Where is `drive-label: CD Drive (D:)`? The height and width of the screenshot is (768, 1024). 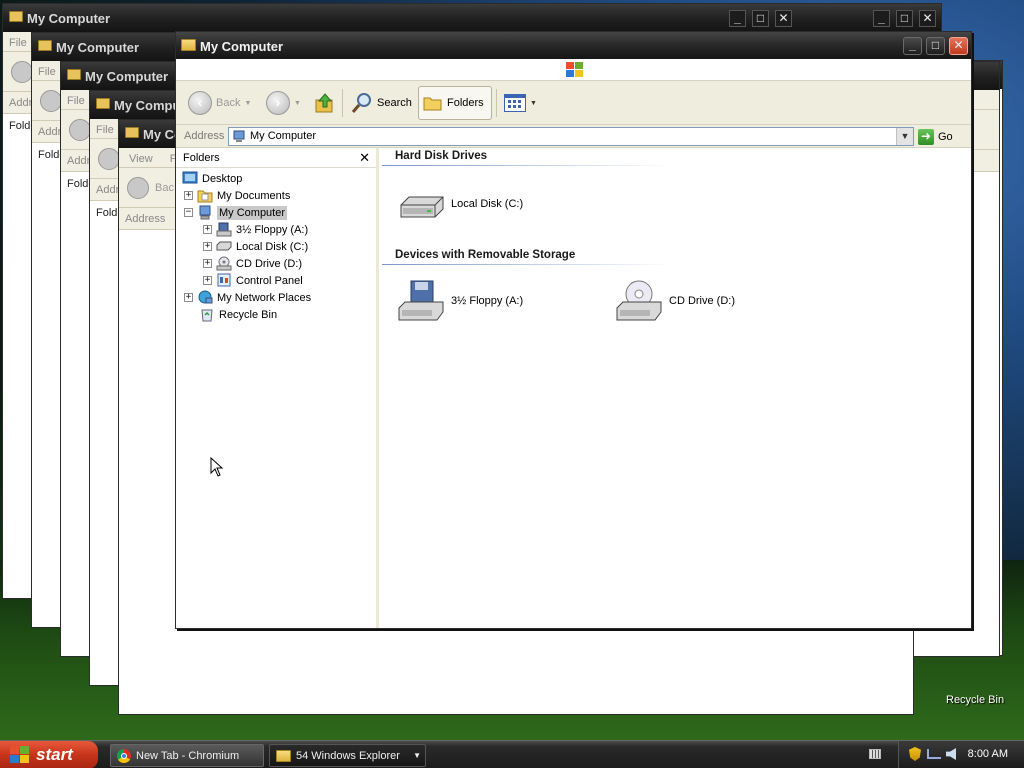 drive-label: CD Drive (D:) is located at coordinates (702, 301).